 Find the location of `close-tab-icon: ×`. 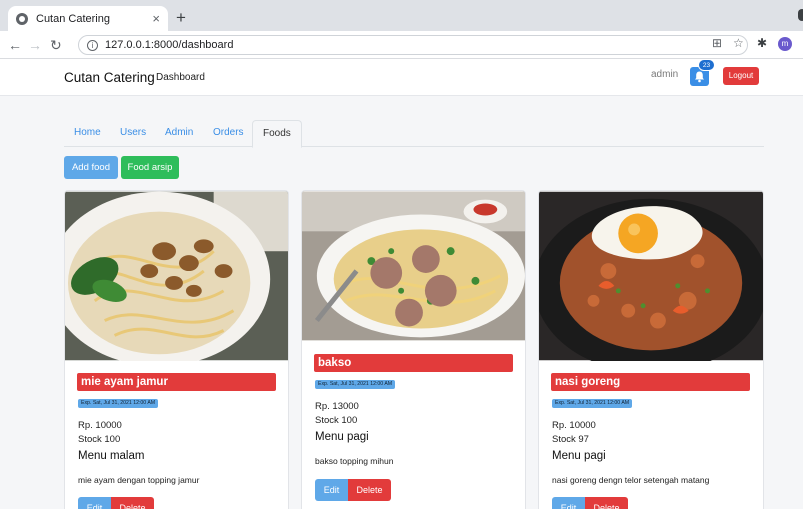

close-tab-icon: × is located at coordinates (156, 18).